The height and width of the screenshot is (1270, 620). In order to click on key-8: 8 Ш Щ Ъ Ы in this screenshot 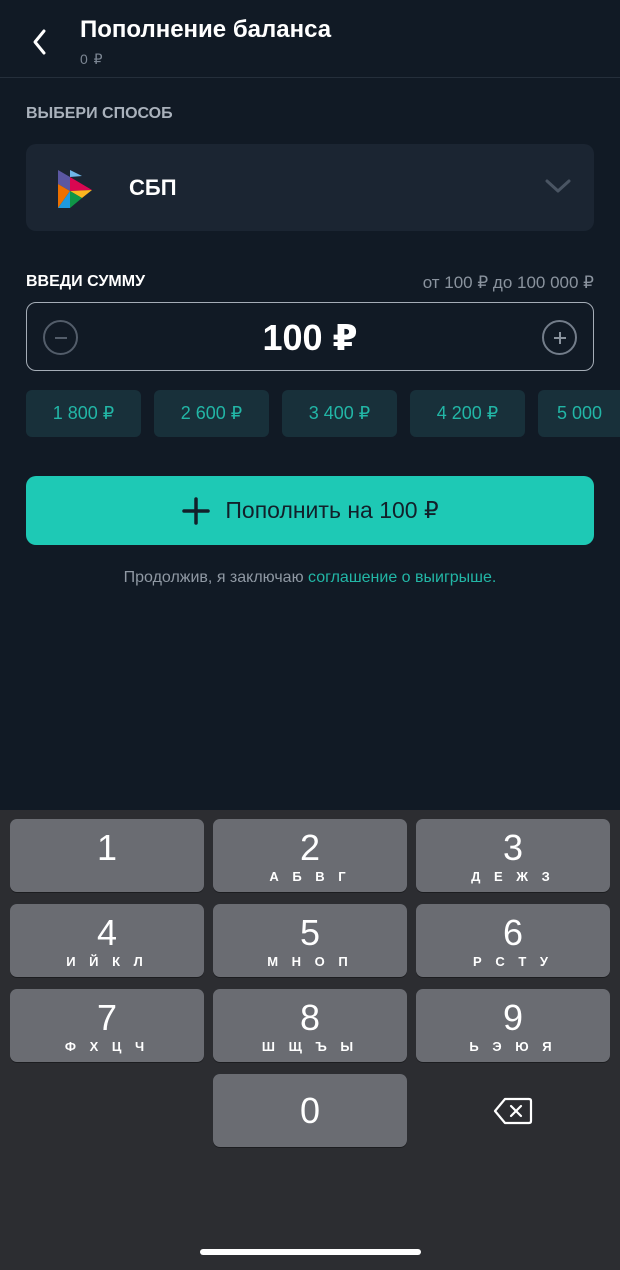, I will do `click(310, 1025)`.